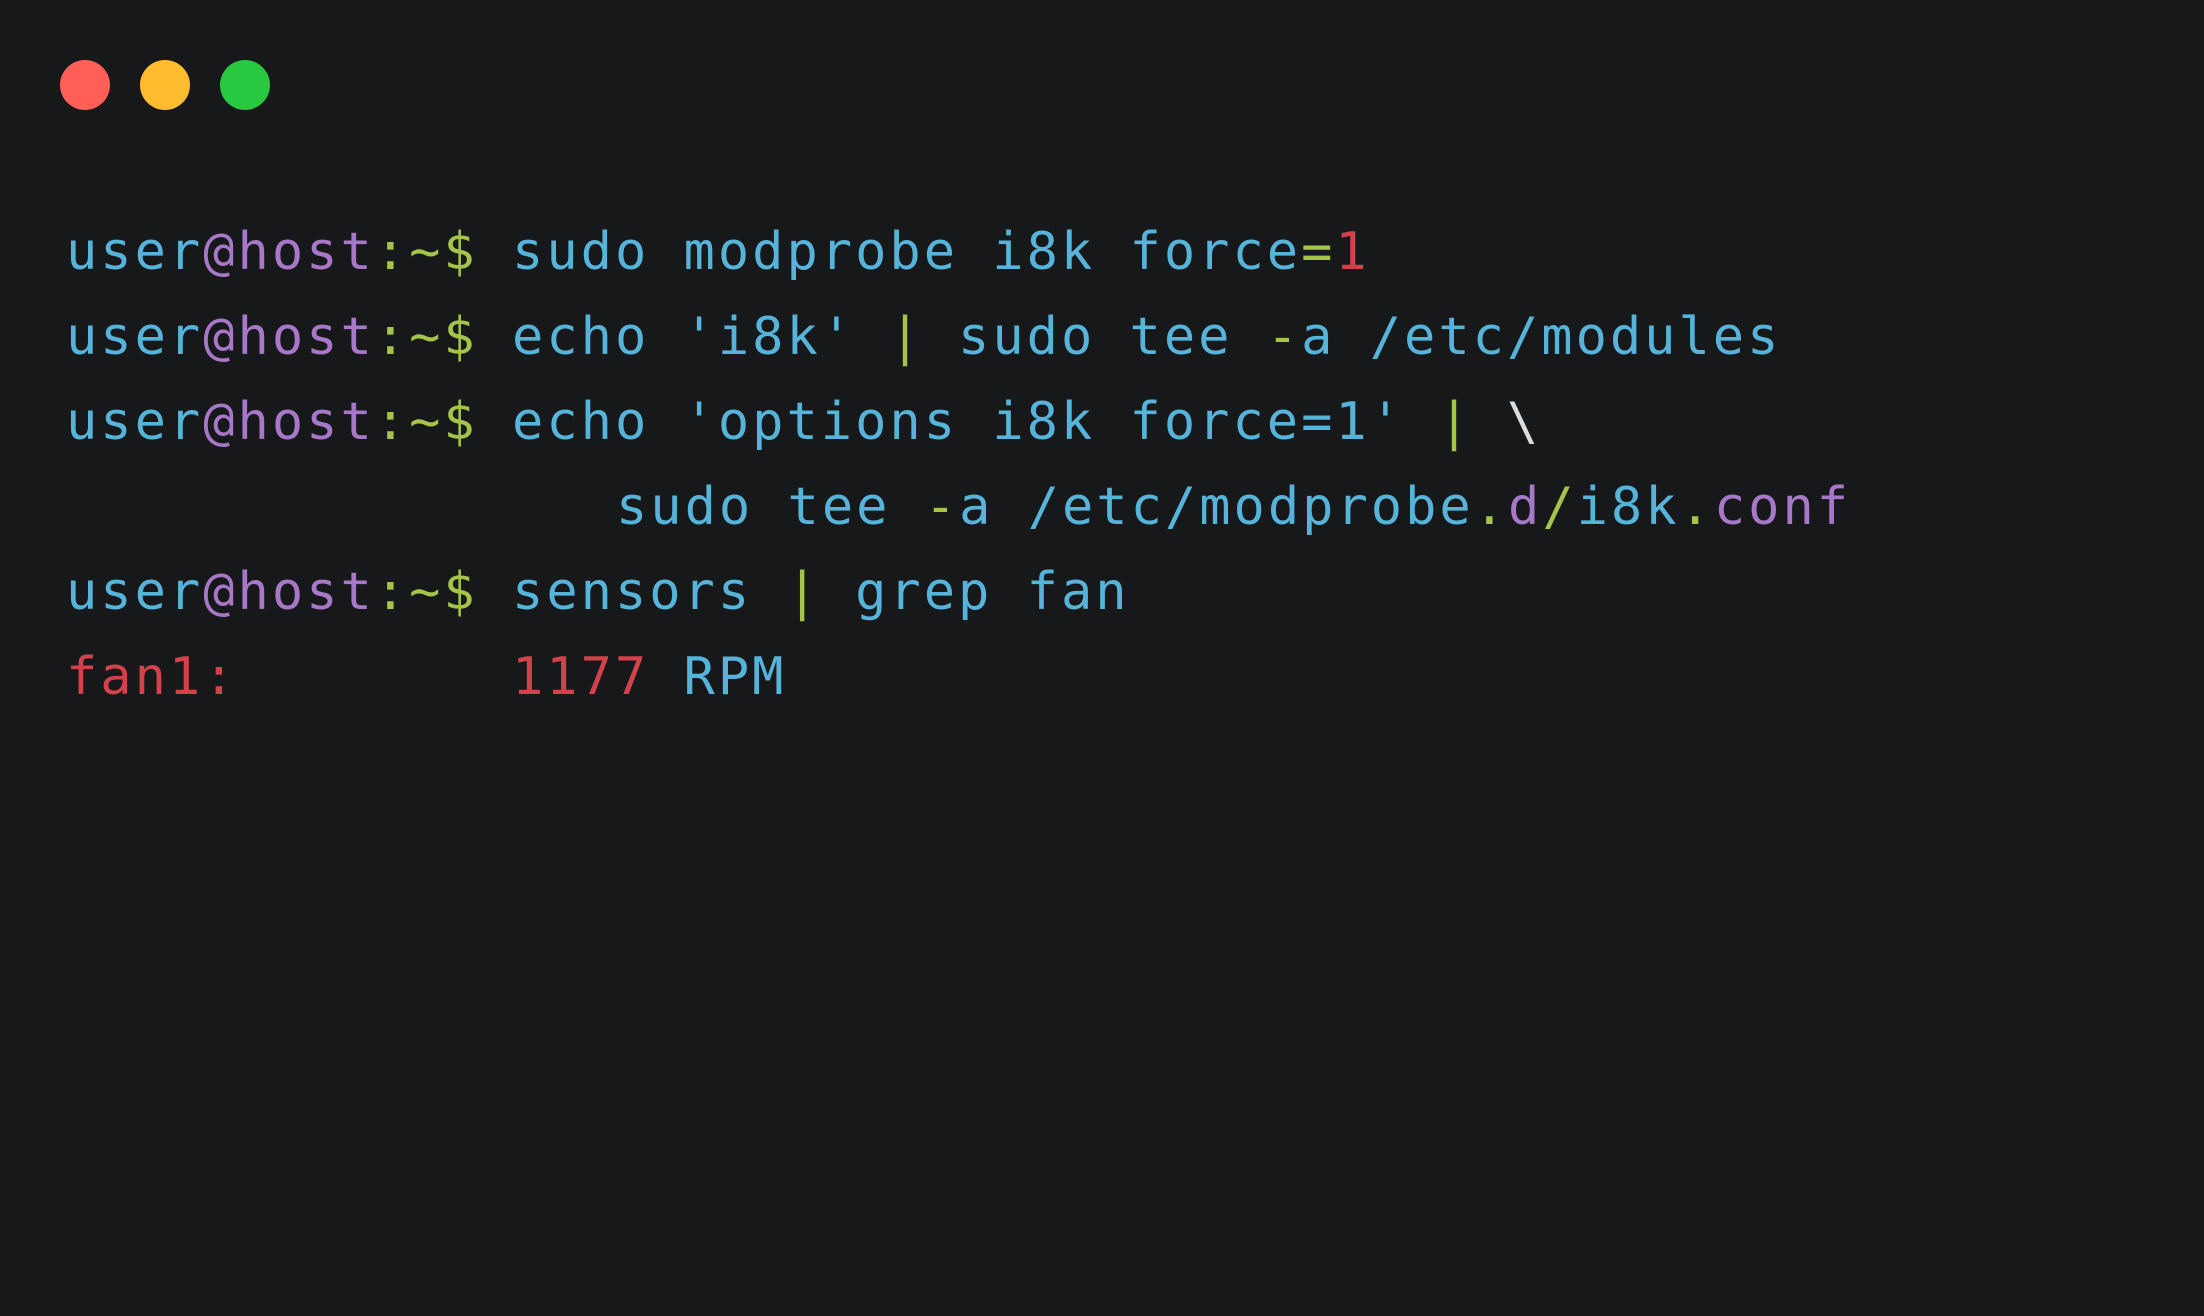 The width and height of the screenshot is (2204, 1316). What do you see at coordinates (1507, 422) in the screenshot?
I see `terminal-text: \` at bounding box center [1507, 422].